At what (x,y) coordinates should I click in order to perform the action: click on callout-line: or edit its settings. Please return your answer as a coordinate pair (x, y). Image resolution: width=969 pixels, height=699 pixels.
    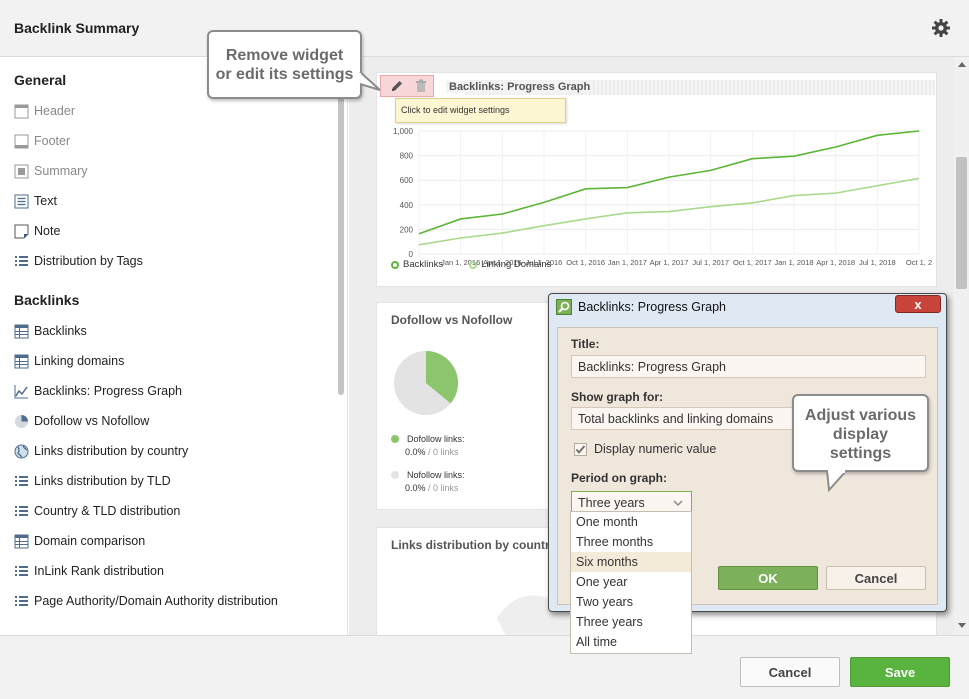
    Looking at the image, I should click on (284, 74).